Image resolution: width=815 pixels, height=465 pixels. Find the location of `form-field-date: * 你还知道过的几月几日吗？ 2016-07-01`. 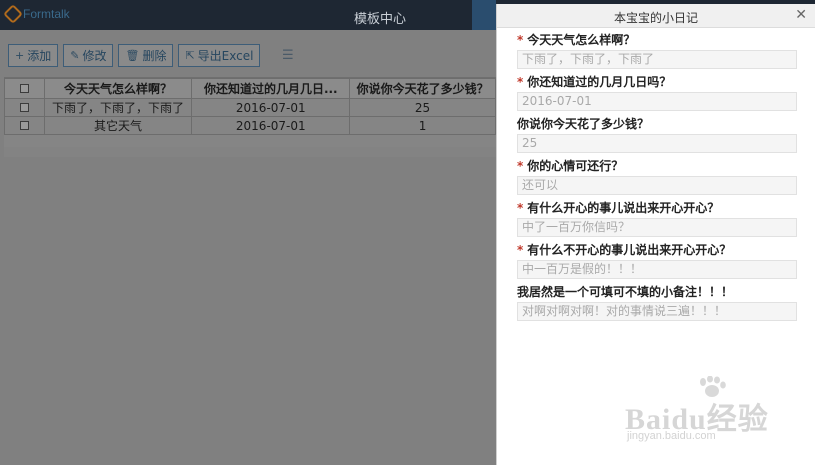

form-field-date: * 你还知道过的几月几日吗？ 2016-07-01 is located at coordinates (657, 93).